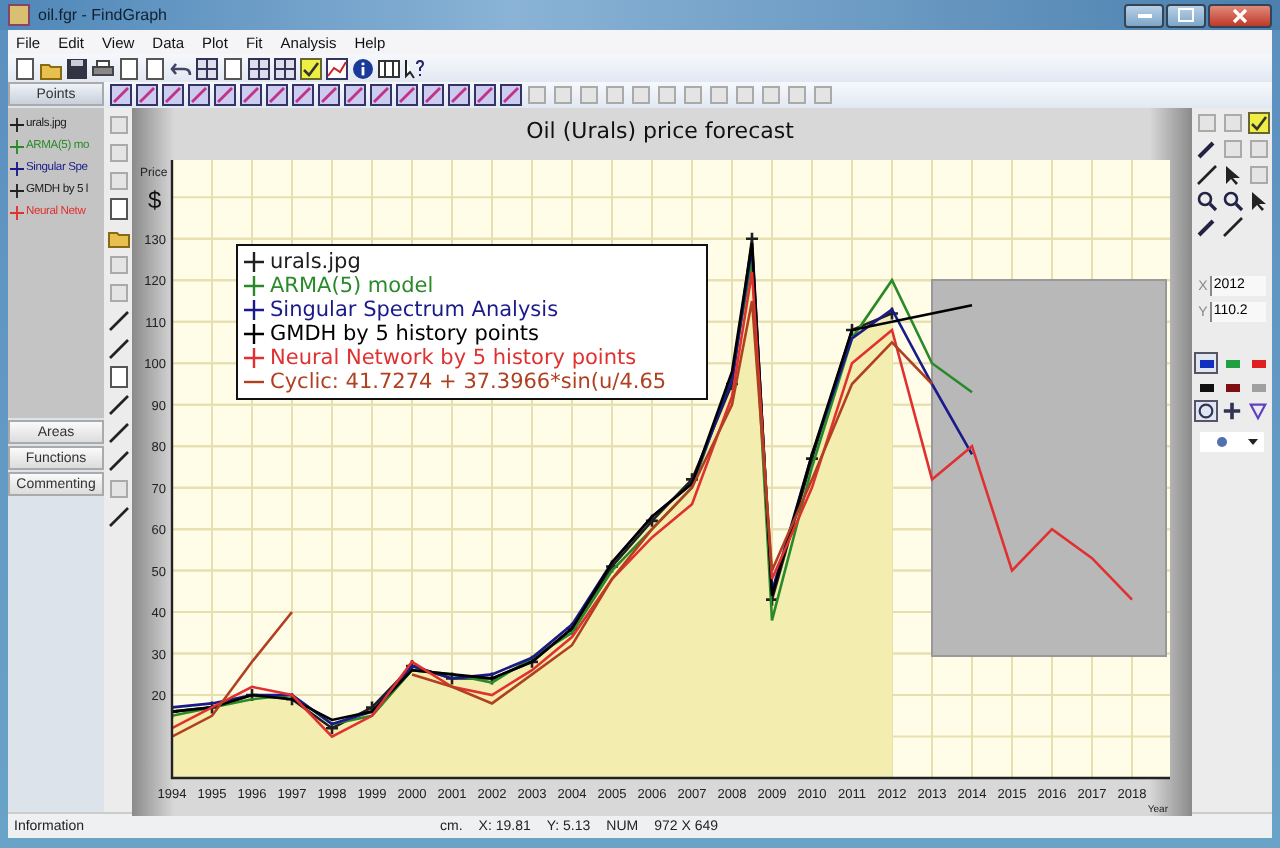 The image size is (1280, 848). What do you see at coordinates (25, 68) in the screenshot?
I see `new-file-icon` at bounding box center [25, 68].